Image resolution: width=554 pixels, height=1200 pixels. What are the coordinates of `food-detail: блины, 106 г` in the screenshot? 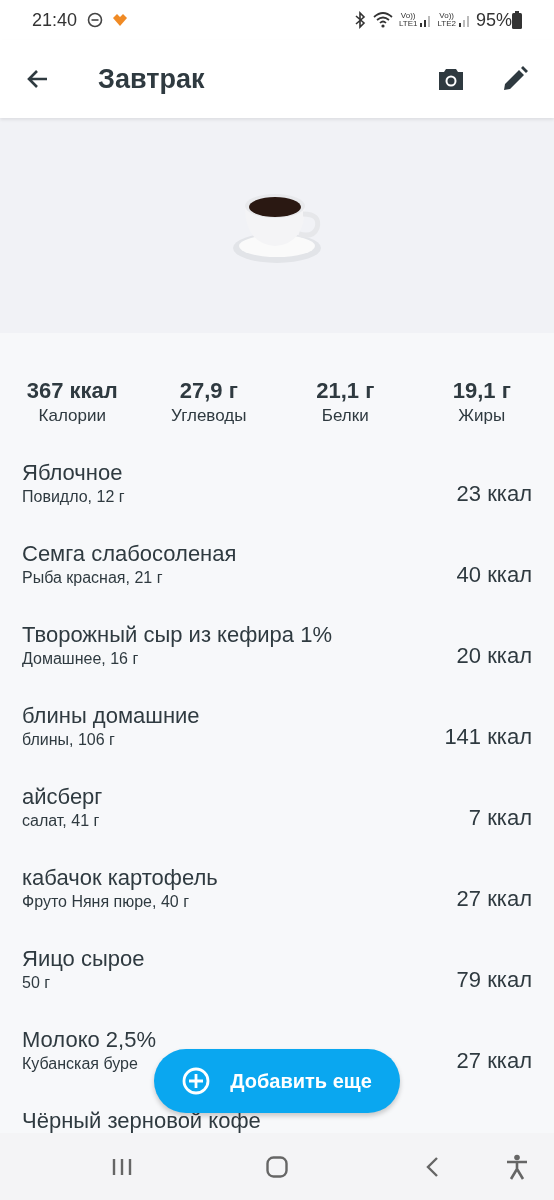 It's located at (68, 740).